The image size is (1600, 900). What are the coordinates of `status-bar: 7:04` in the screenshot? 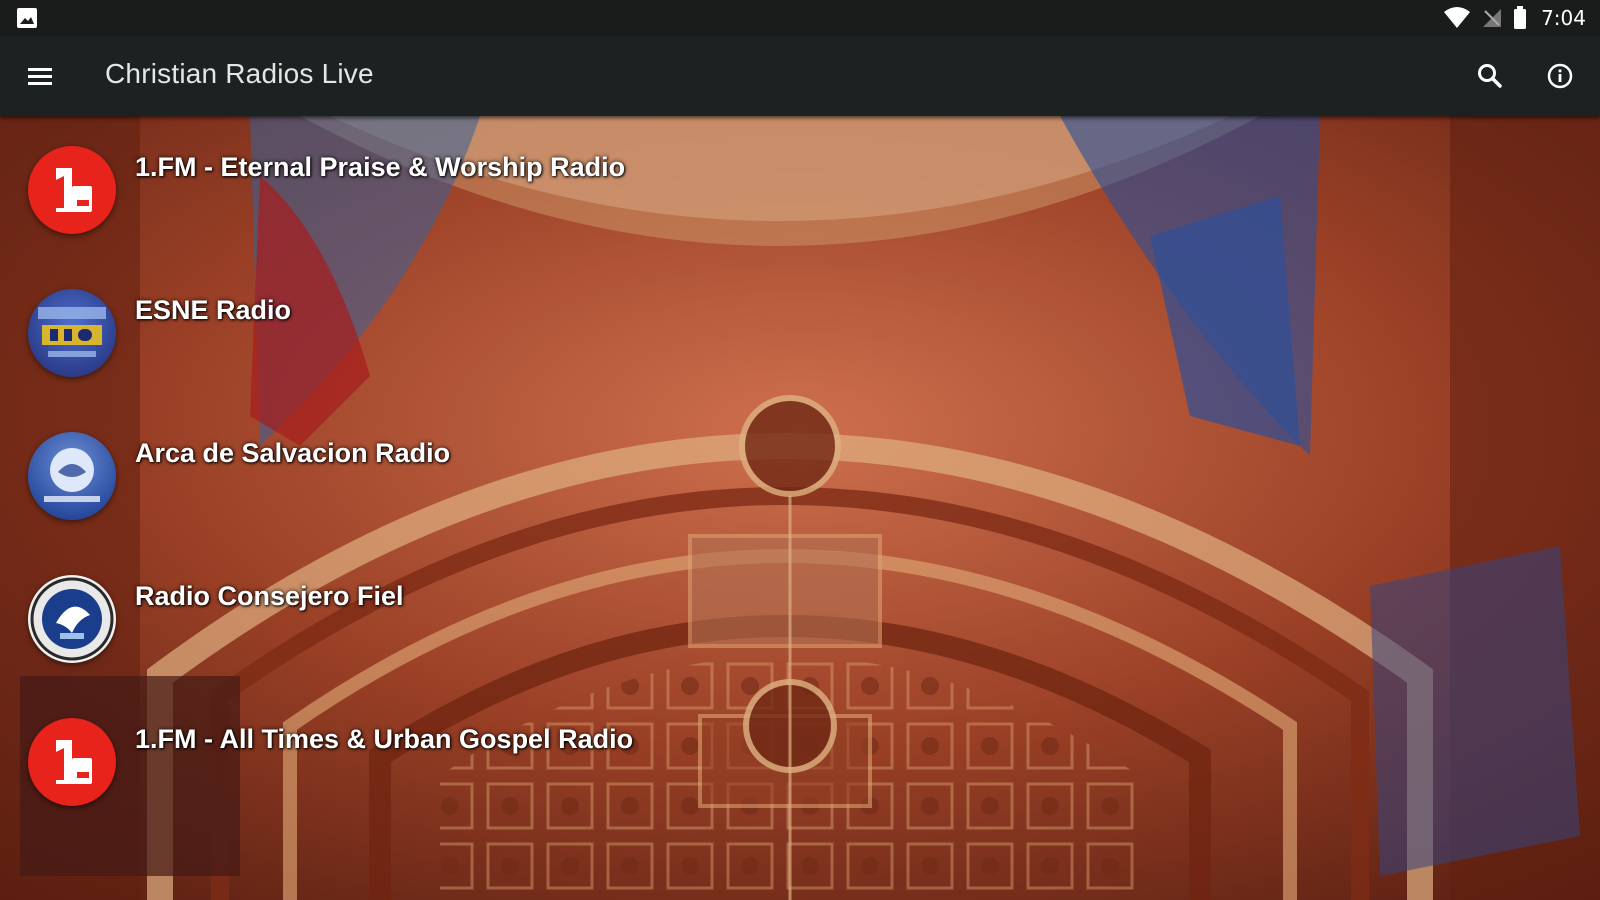 It's located at (800, 18).